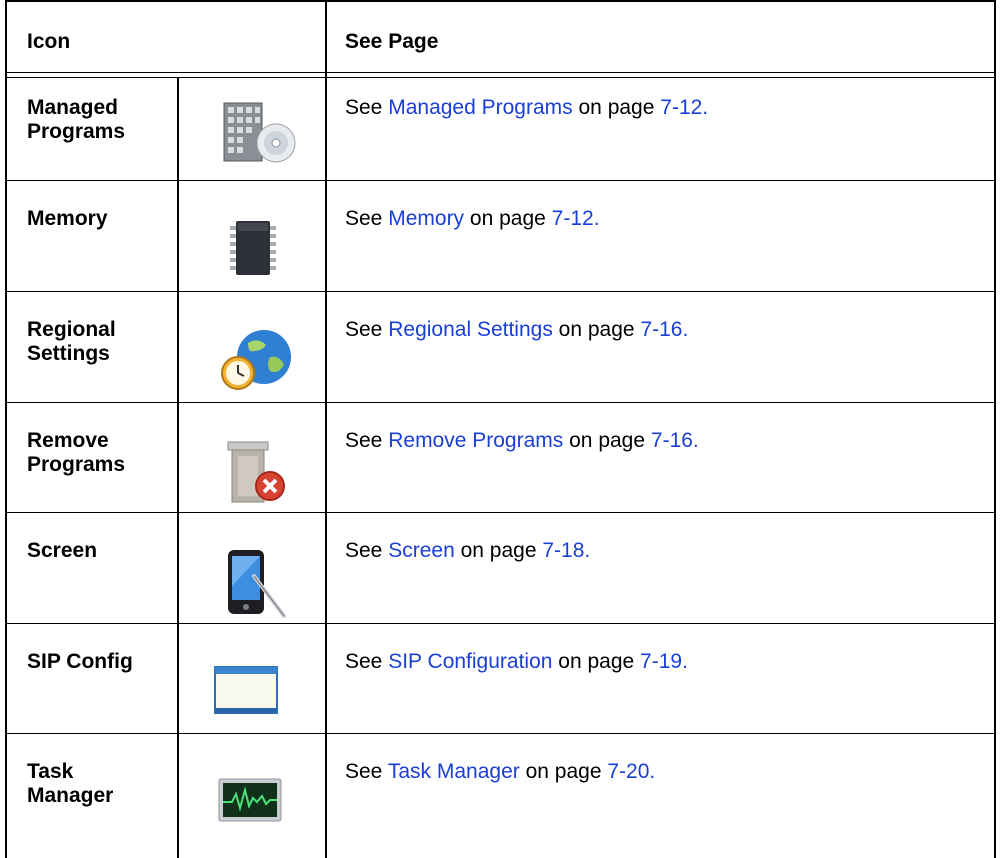 This screenshot has width=1006, height=858. What do you see at coordinates (67, 218) in the screenshot?
I see `row-name: Memory` at bounding box center [67, 218].